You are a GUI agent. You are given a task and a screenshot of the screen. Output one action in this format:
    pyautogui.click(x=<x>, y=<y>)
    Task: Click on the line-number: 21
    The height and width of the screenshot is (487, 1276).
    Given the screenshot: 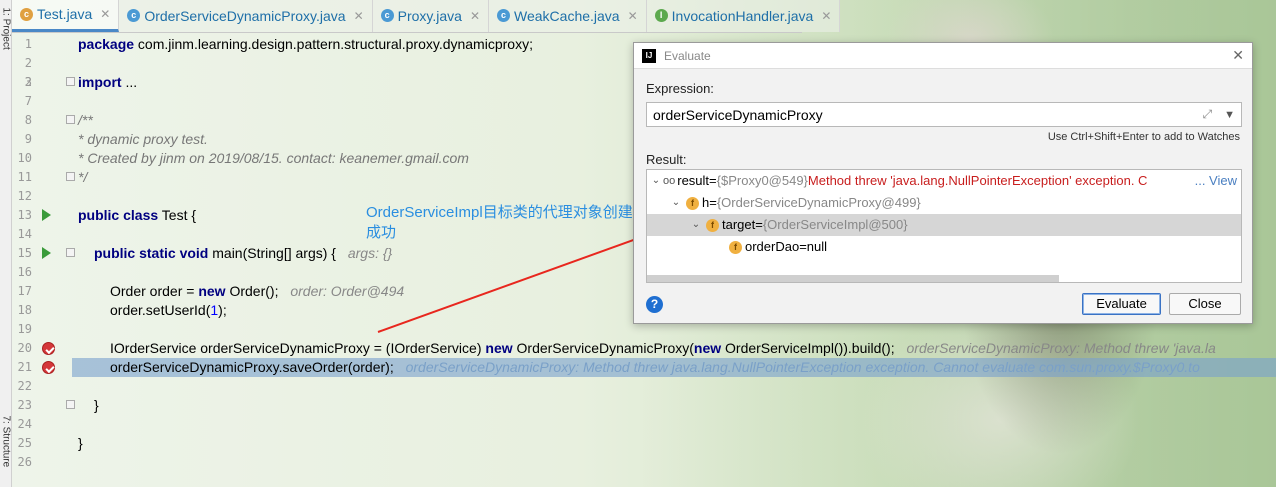 What is the action you would take?
    pyautogui.click(x=24, y=367)
    